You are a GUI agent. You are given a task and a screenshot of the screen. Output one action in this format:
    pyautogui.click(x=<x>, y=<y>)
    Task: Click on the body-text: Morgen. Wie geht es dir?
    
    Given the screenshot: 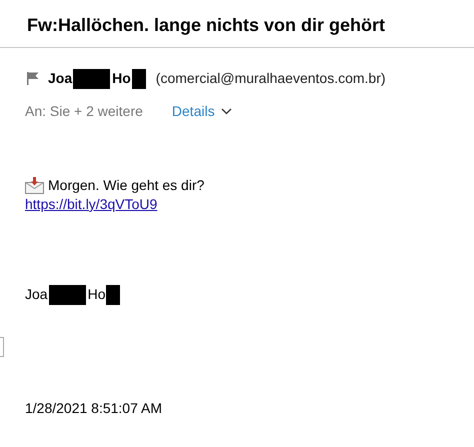 What is the action you would take?
    pyautogui.click(x=126, y=185)
    